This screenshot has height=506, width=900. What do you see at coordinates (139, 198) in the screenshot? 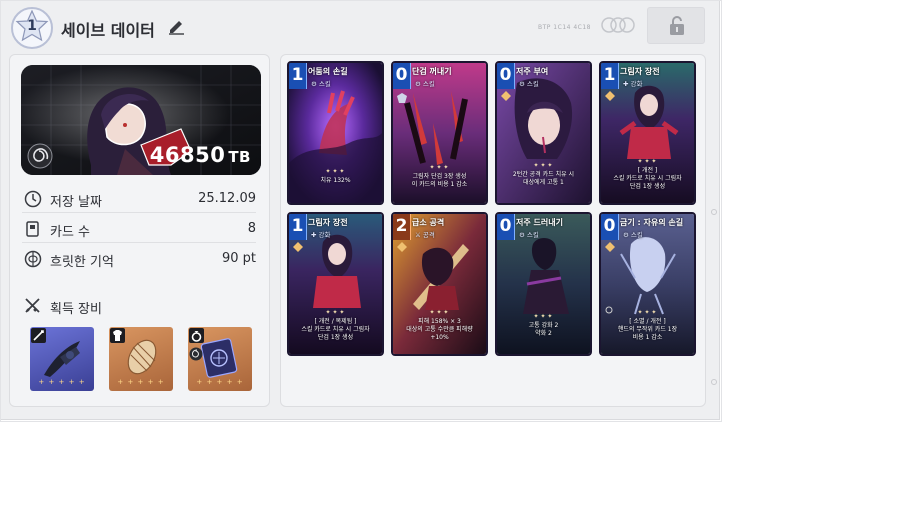
I see `stat-row-save-date: 저장 날짜 25.12.09` at bounding box center [139, 198].